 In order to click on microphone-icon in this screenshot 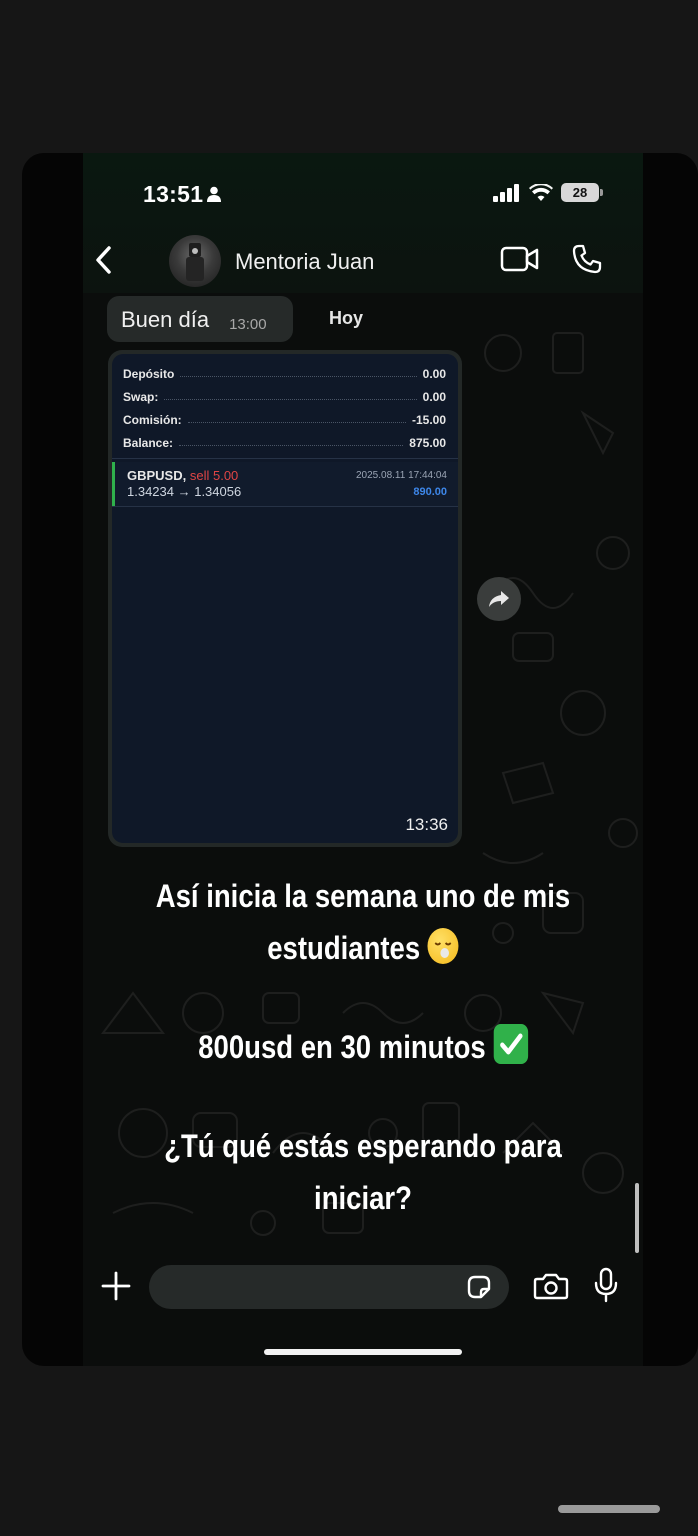, I will do `click(606, 1285)`.